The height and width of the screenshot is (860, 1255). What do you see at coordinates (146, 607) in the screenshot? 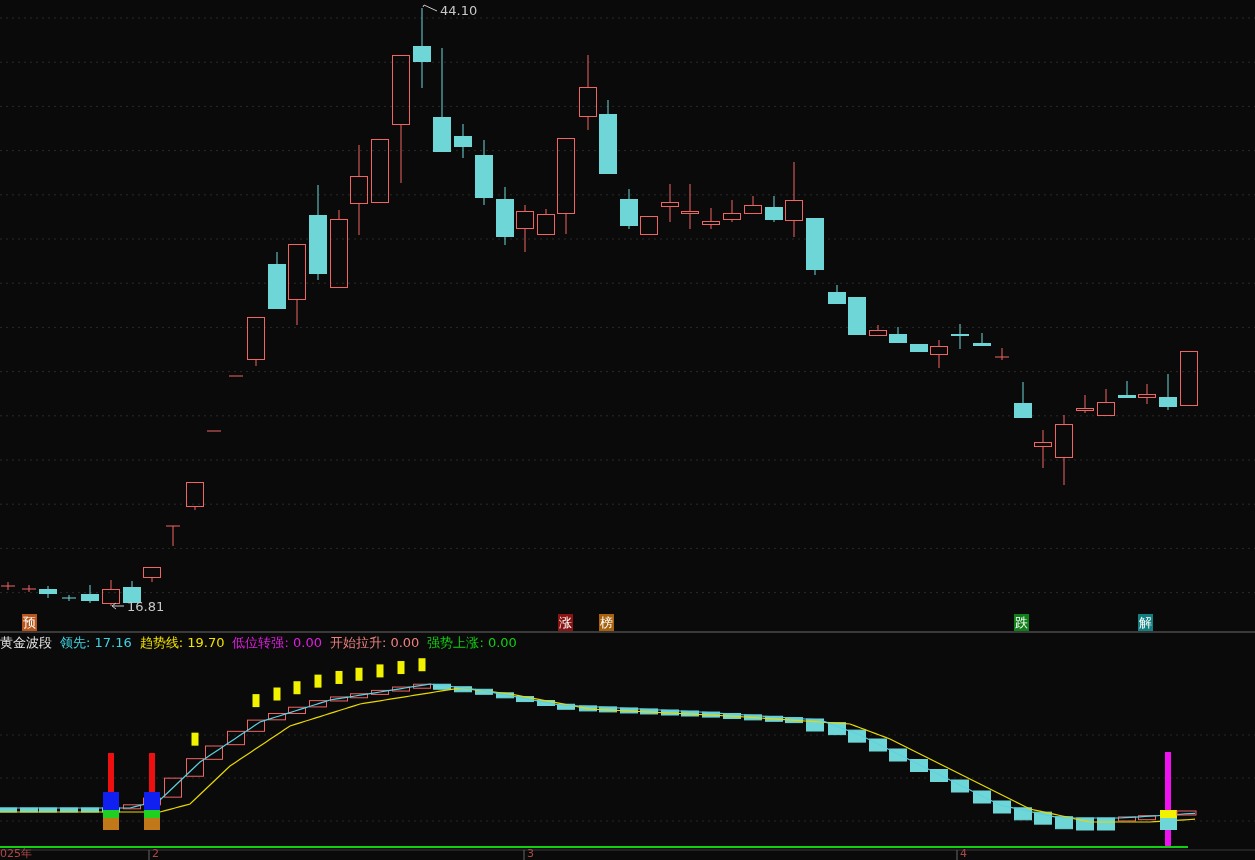
I see `price-label: 16.81` at bounding box center [146, 607].